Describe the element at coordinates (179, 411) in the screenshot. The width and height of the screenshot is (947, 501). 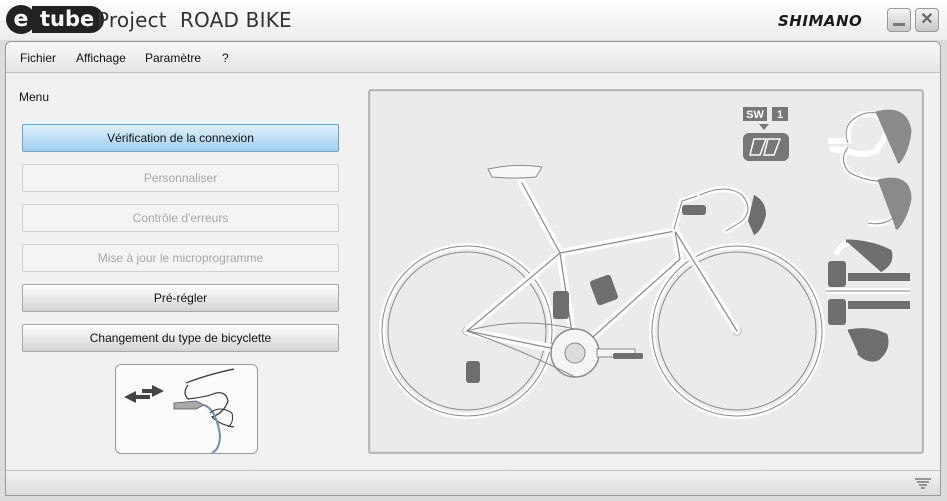
I see `plug-cable-icon` at that location.